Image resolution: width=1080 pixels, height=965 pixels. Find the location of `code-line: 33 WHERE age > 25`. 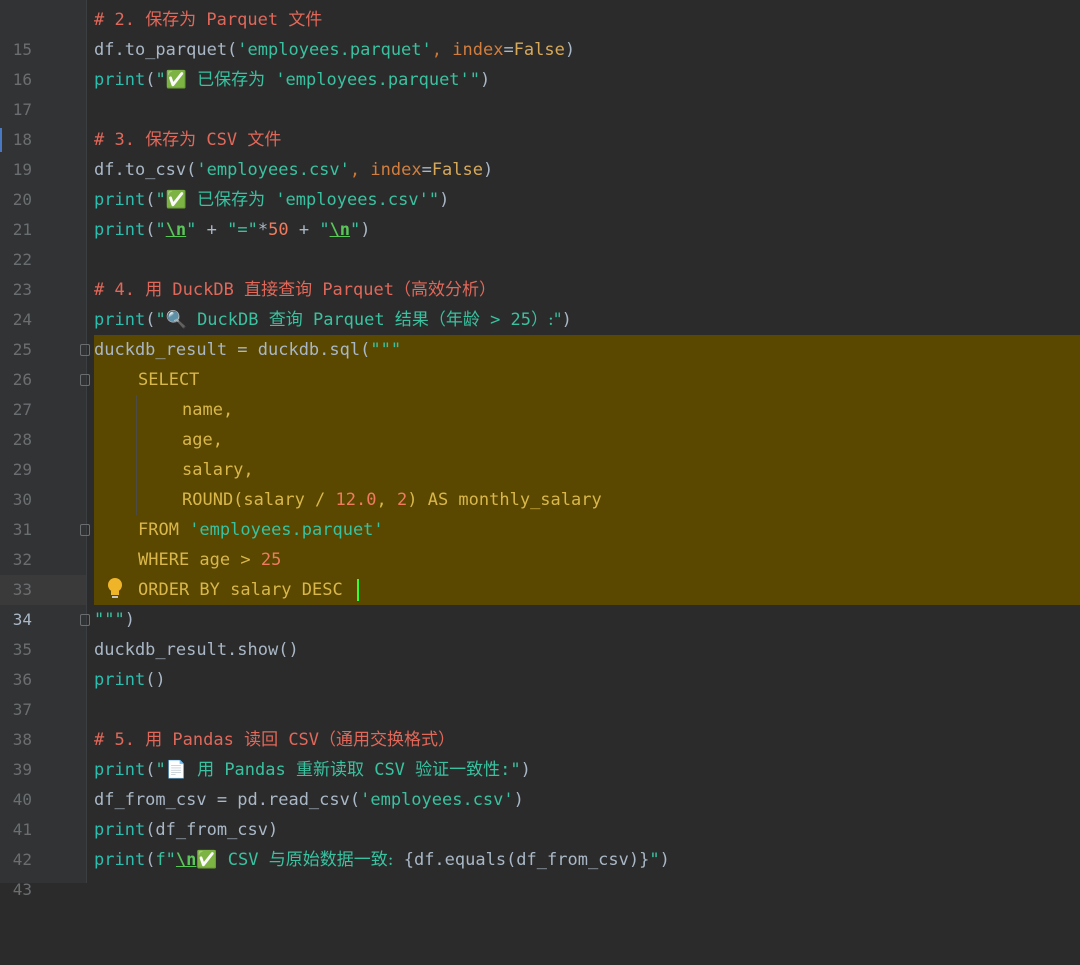

code-line: 33 WHERE age > 25 is located at coordinates (540, 572).